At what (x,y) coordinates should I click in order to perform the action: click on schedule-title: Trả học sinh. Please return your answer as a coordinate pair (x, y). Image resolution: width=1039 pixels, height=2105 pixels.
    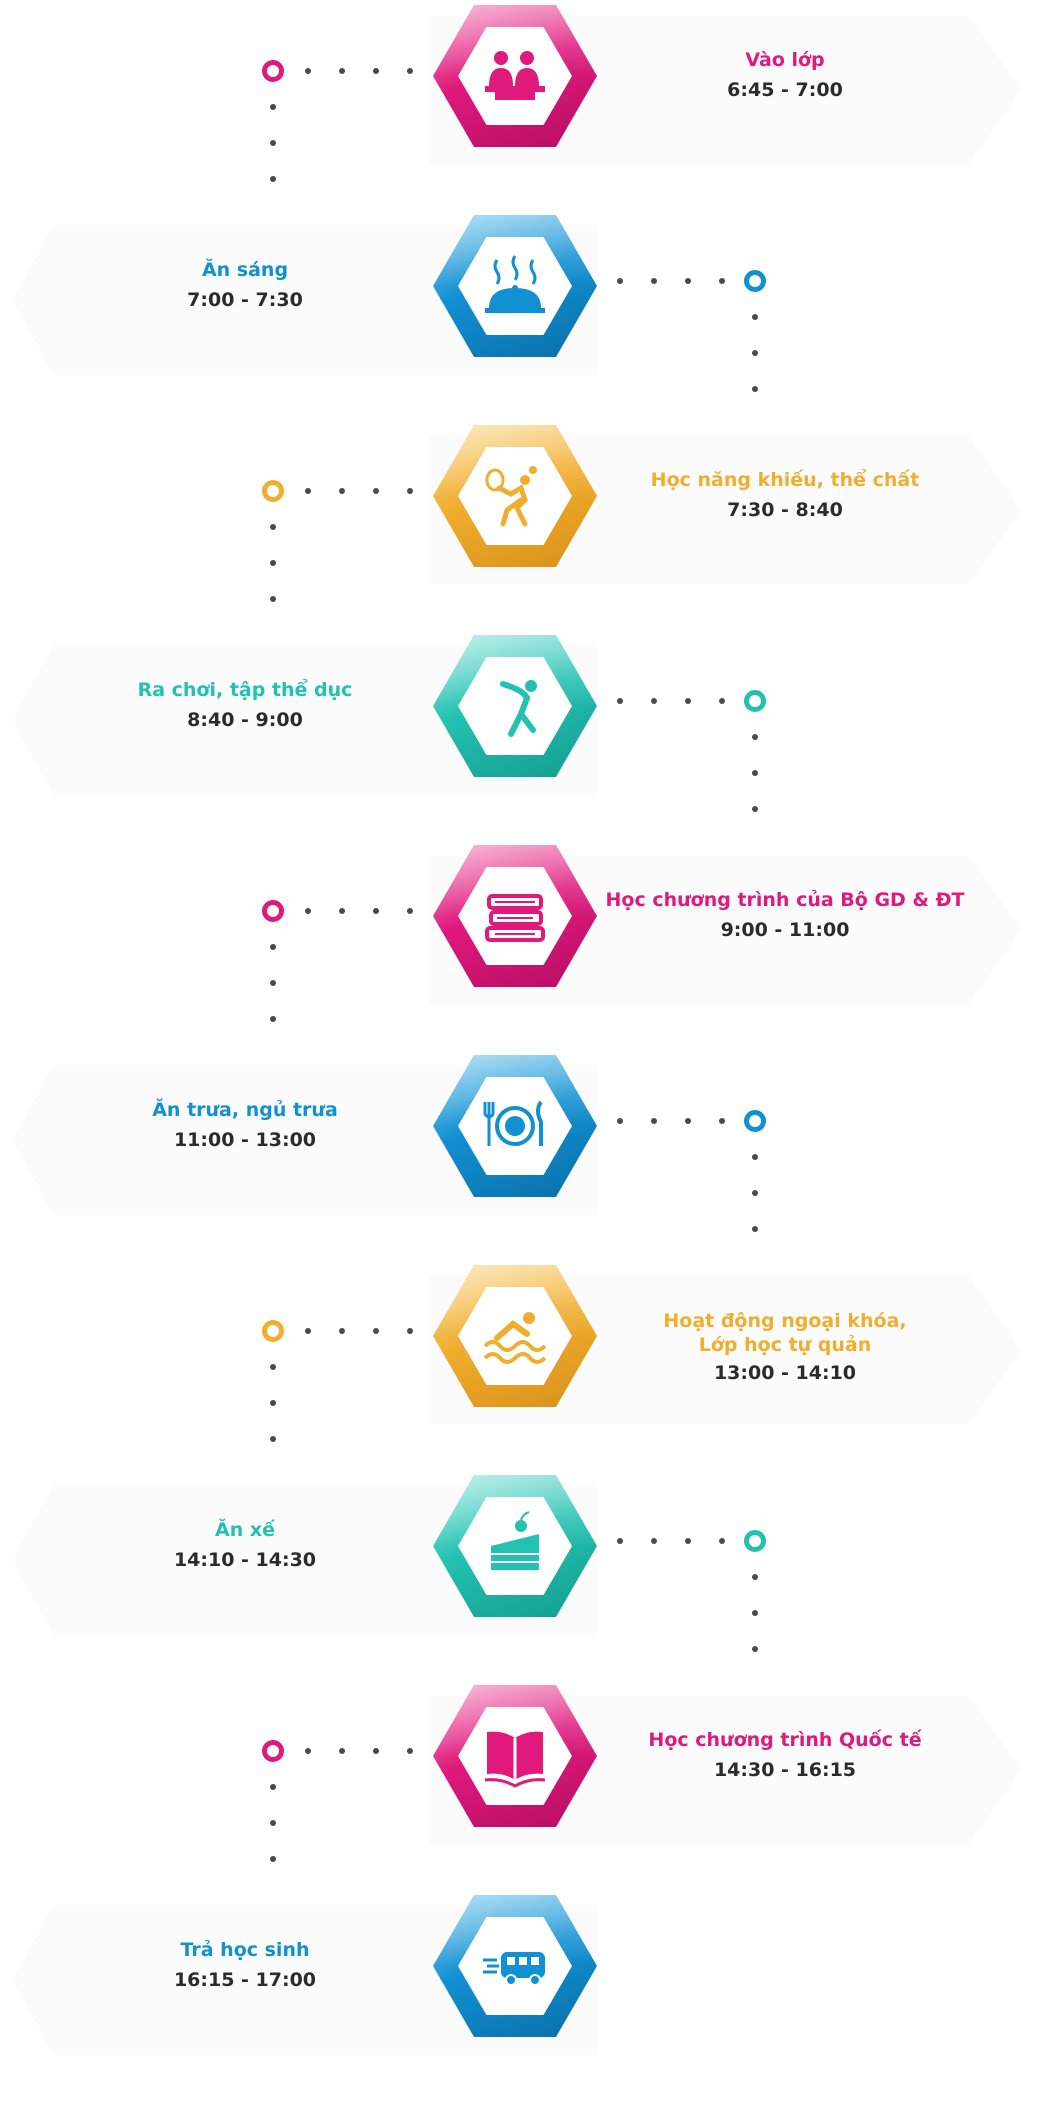
    Looking at the image, I should click on (245, 1950).